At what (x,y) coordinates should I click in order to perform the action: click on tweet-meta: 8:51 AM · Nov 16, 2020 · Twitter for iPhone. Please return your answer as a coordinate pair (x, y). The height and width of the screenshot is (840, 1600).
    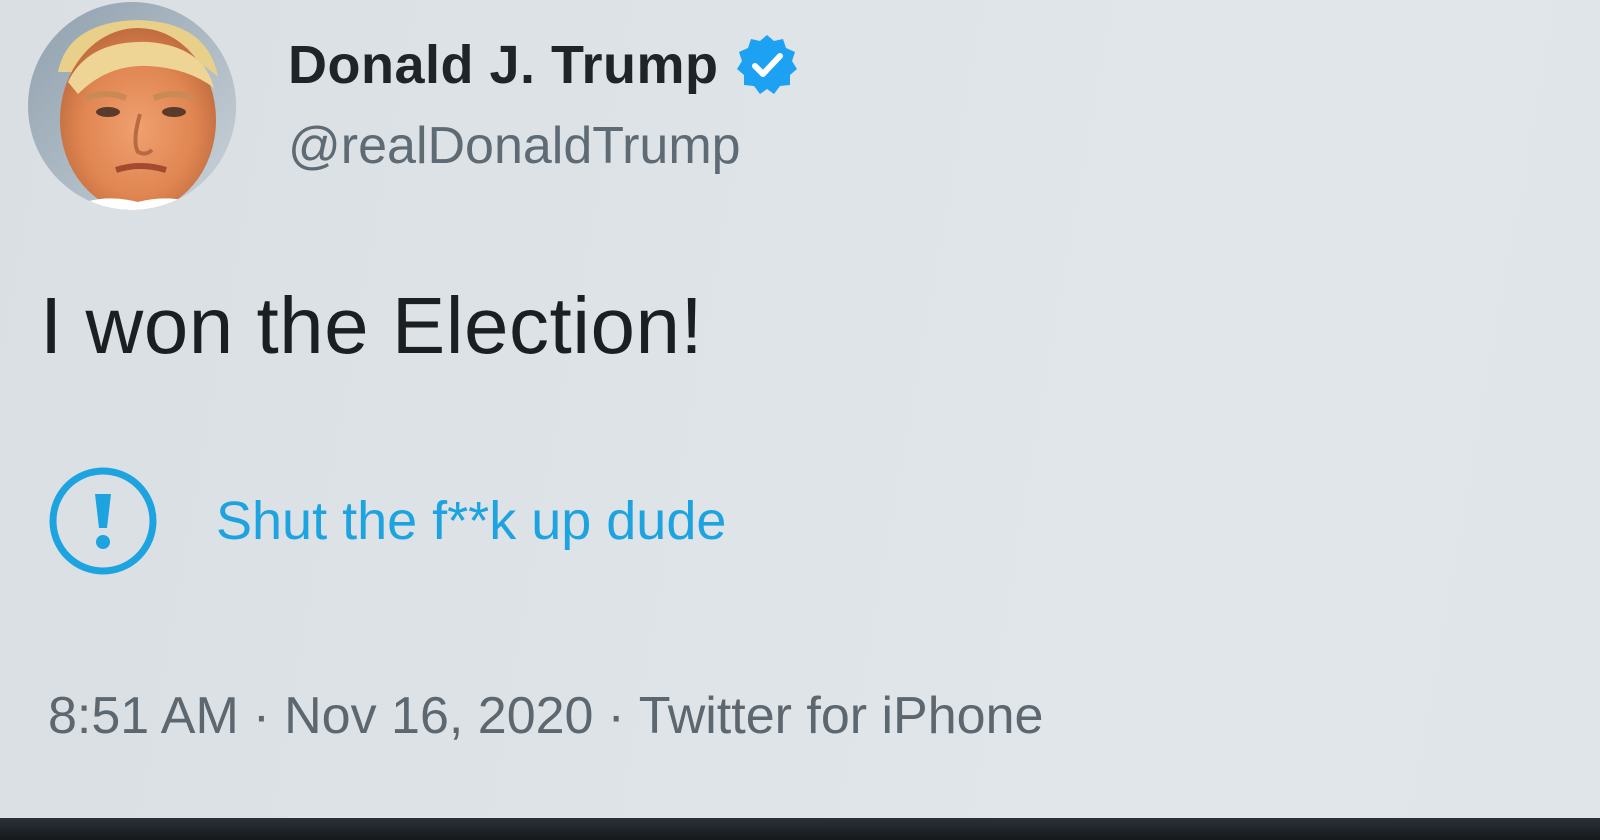
    Looking at the image, I should click on (545, 716).